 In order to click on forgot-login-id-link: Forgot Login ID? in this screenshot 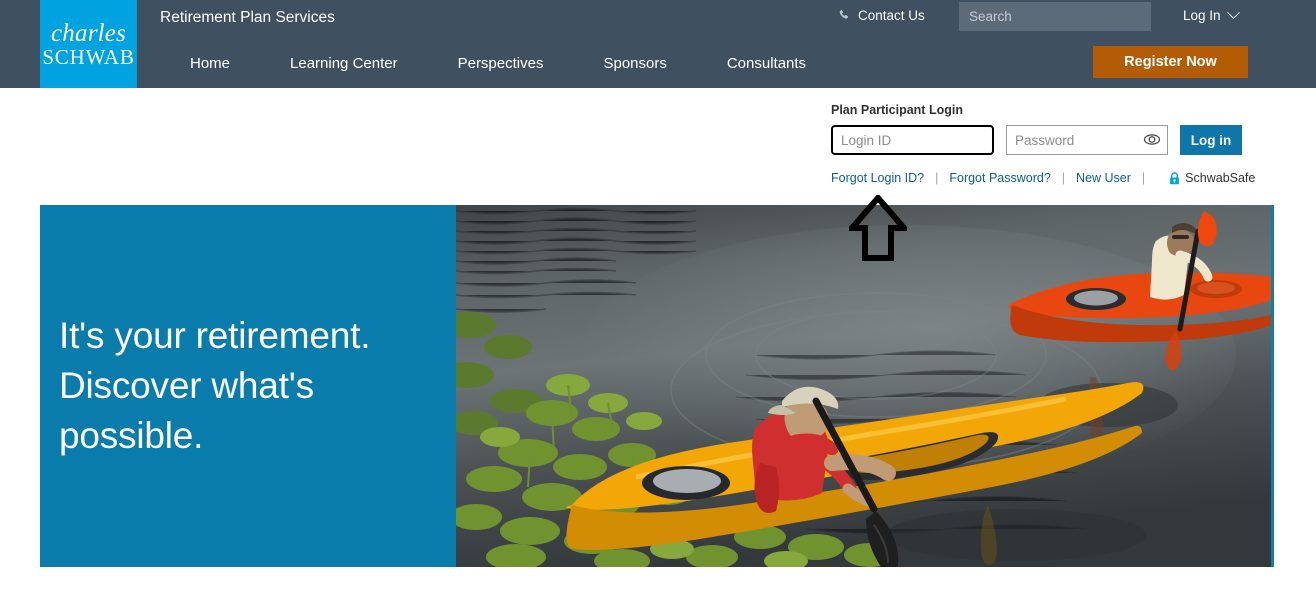, I will do `click(877, 178)`.